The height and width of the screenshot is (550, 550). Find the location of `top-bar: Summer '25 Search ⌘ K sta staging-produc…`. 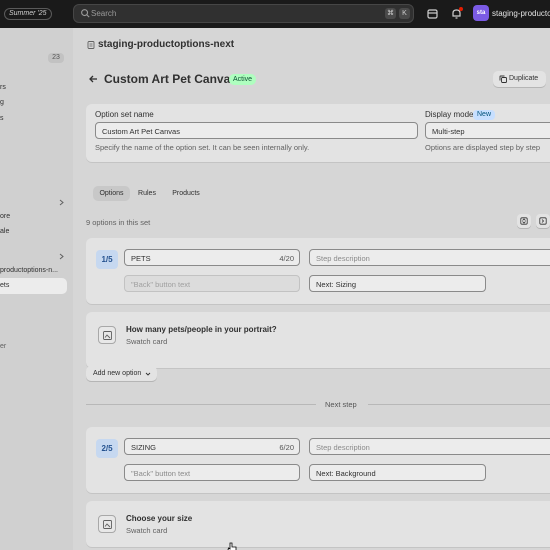

top-bar: Summer '25 Search ⌘ K sta staging-produc… is located at coordinates (275, 14).